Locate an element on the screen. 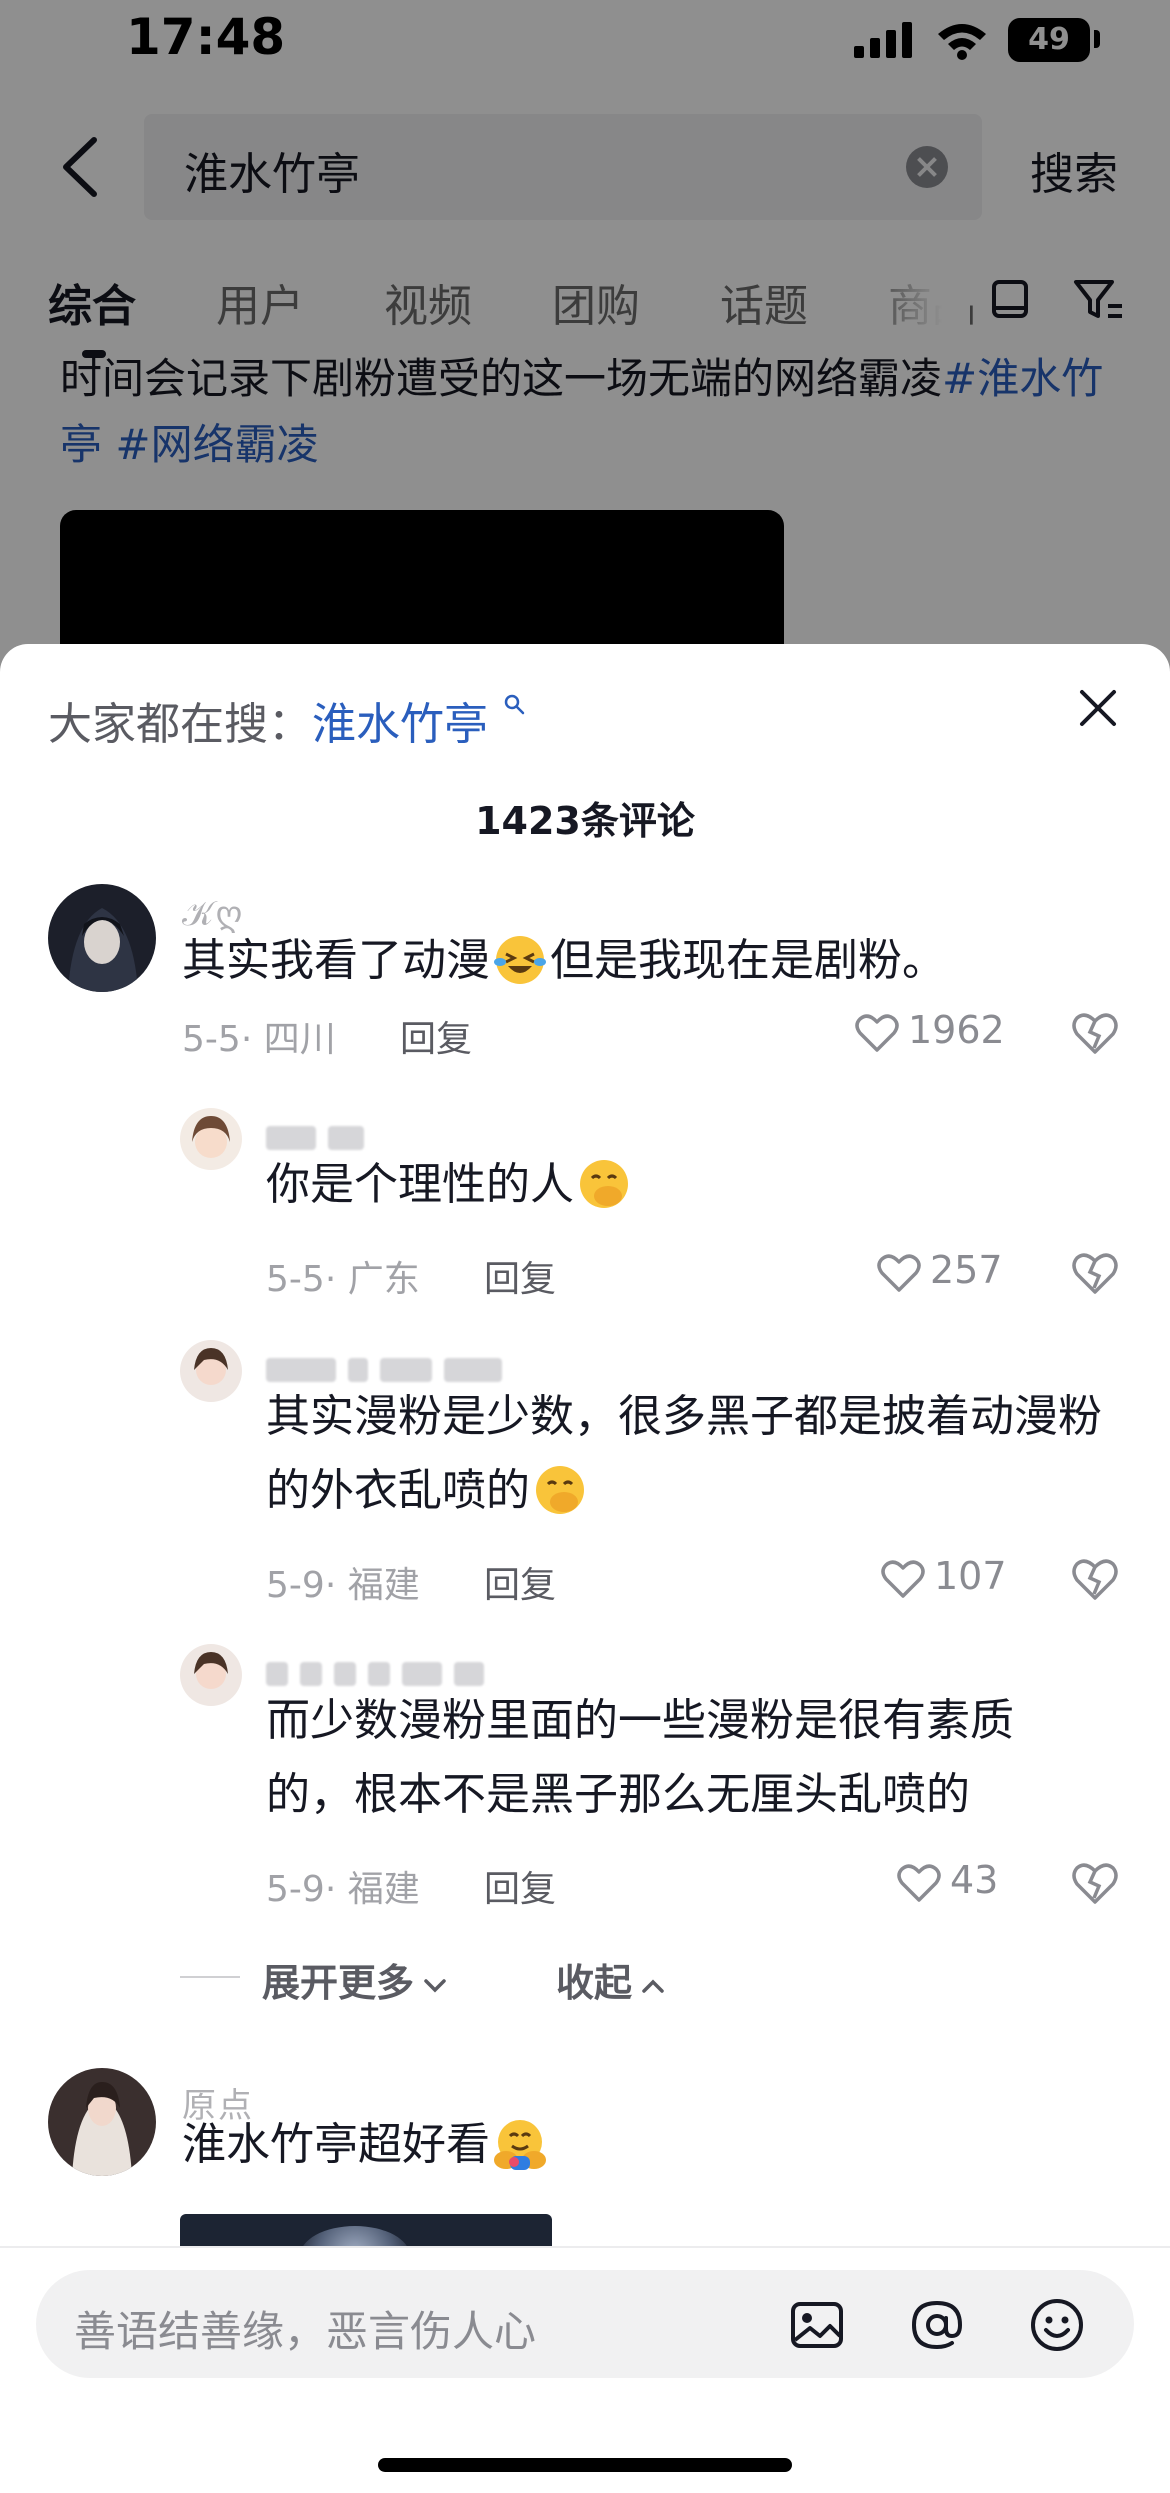  expand-more-label: 展开更多 is located at coordinates (338, 1983).